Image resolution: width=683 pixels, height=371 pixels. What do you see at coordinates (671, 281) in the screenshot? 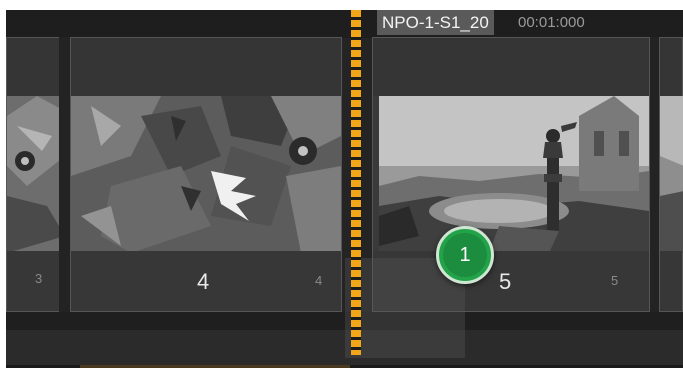
I see `panel-footer` at bounding box center [671, 281].